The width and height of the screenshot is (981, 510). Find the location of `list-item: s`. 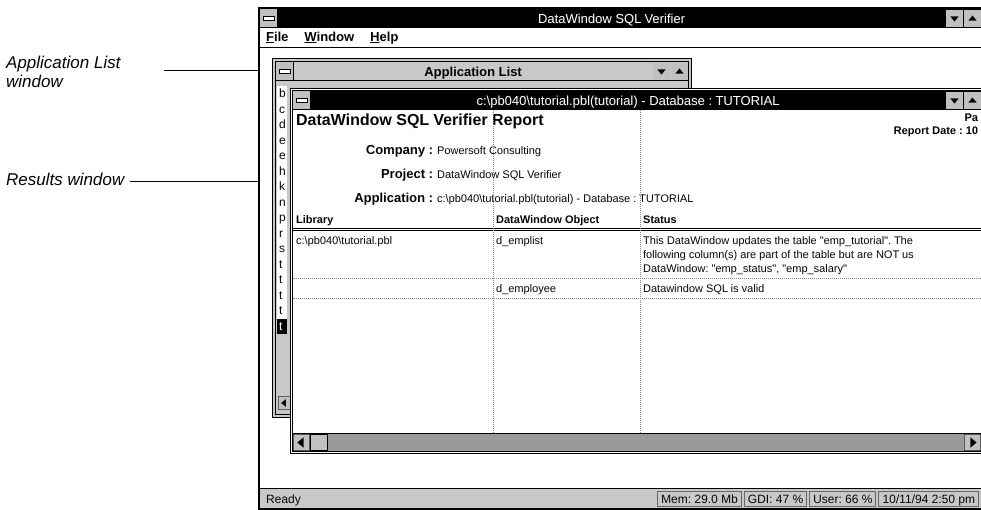

list-item: s is located at coordinates (282, 248).